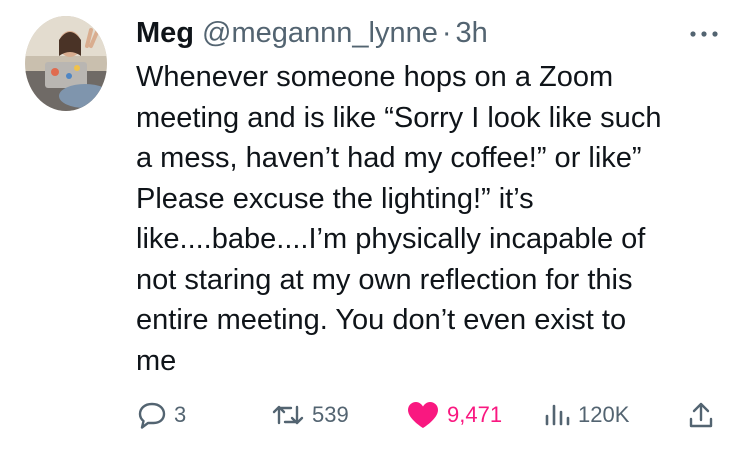 The height and width of the screenshot is (454, 750). Describe the element at coordinates (604, 414) in the screenshot. I see `views-count: 120K` at that location.